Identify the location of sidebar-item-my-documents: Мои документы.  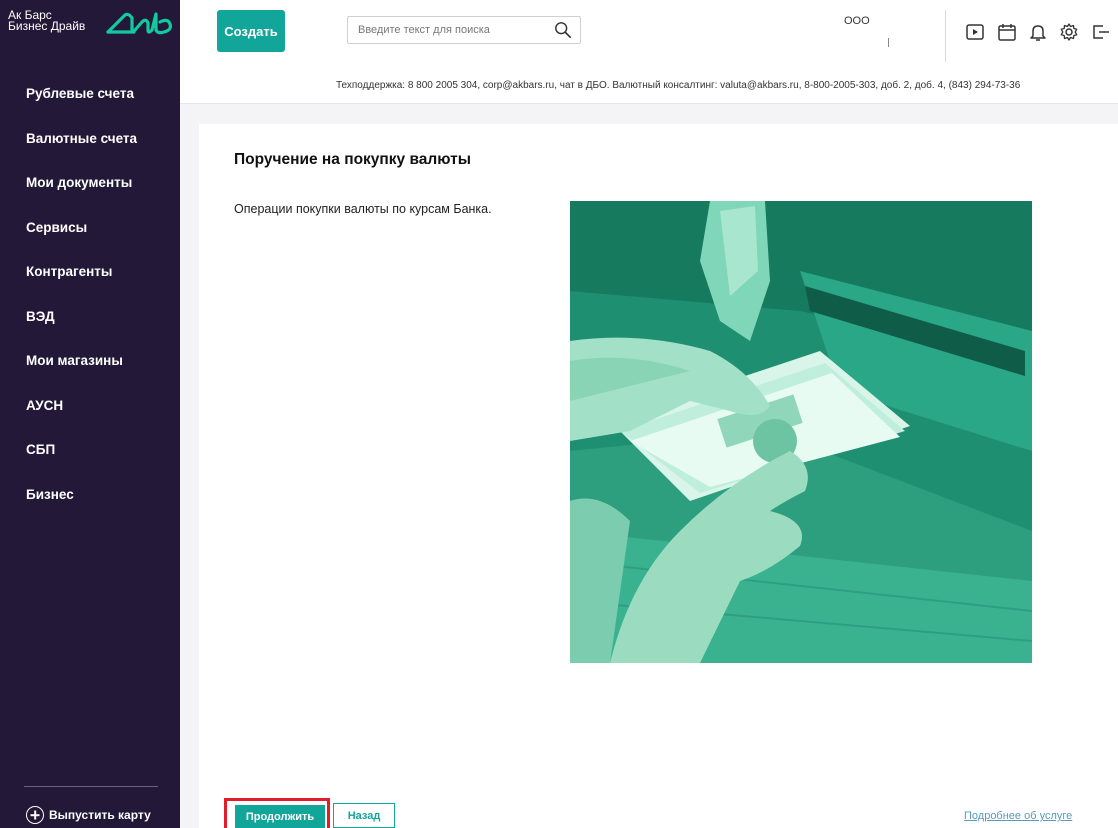
(90, 183).